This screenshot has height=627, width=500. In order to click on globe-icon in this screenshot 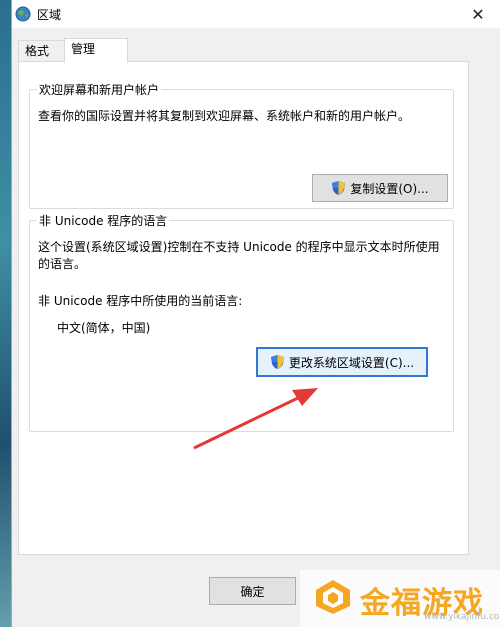, I will do `click(23, 14)`.